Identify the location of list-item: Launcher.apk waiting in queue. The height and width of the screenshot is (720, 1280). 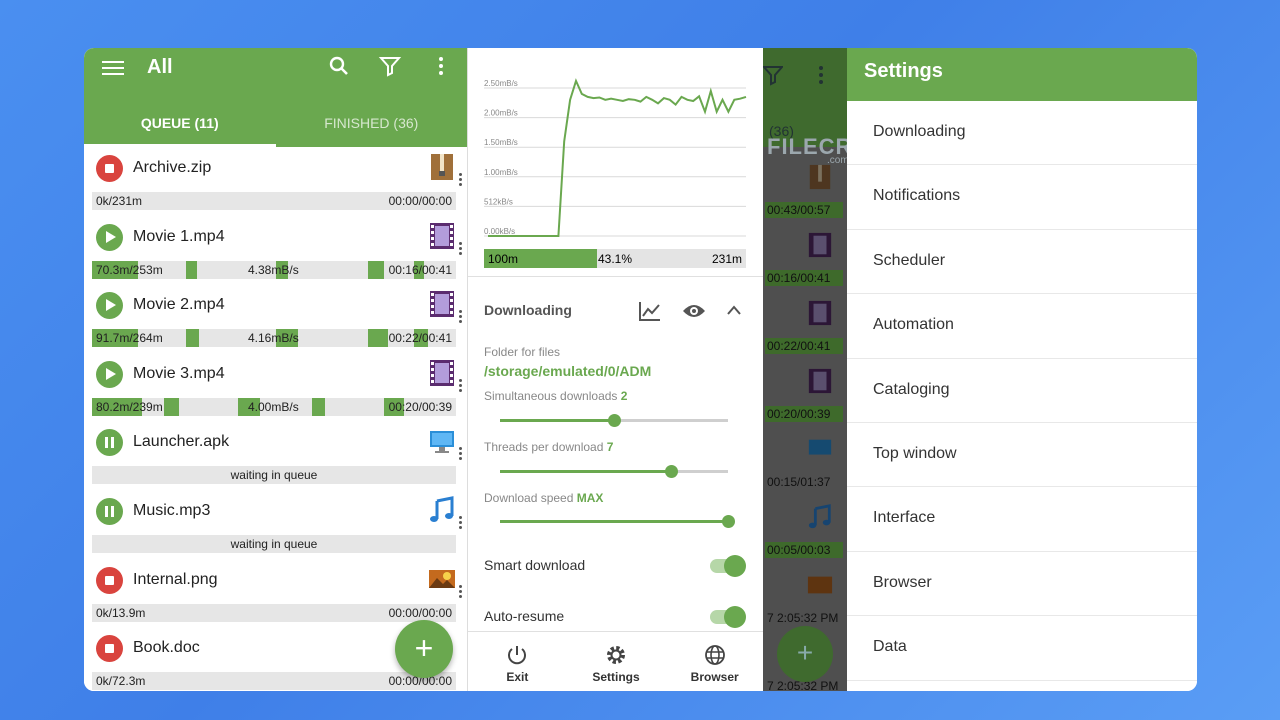
(275, 457).